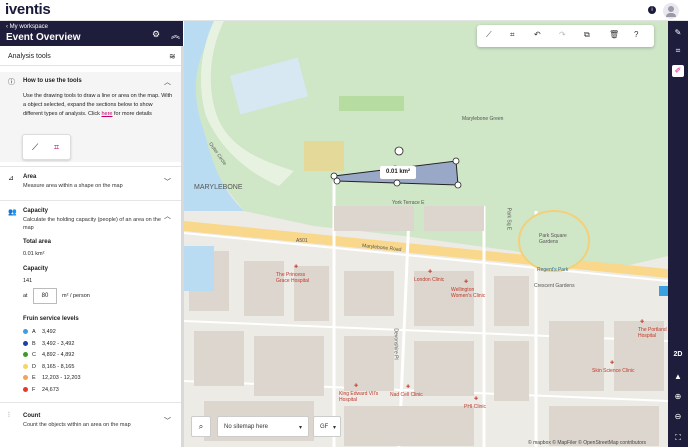 This screenshot has width=688, height=447. Describe the element at coordinates (678, 33) in the screenshot. I see `pencil-icon: ✎` at that location.